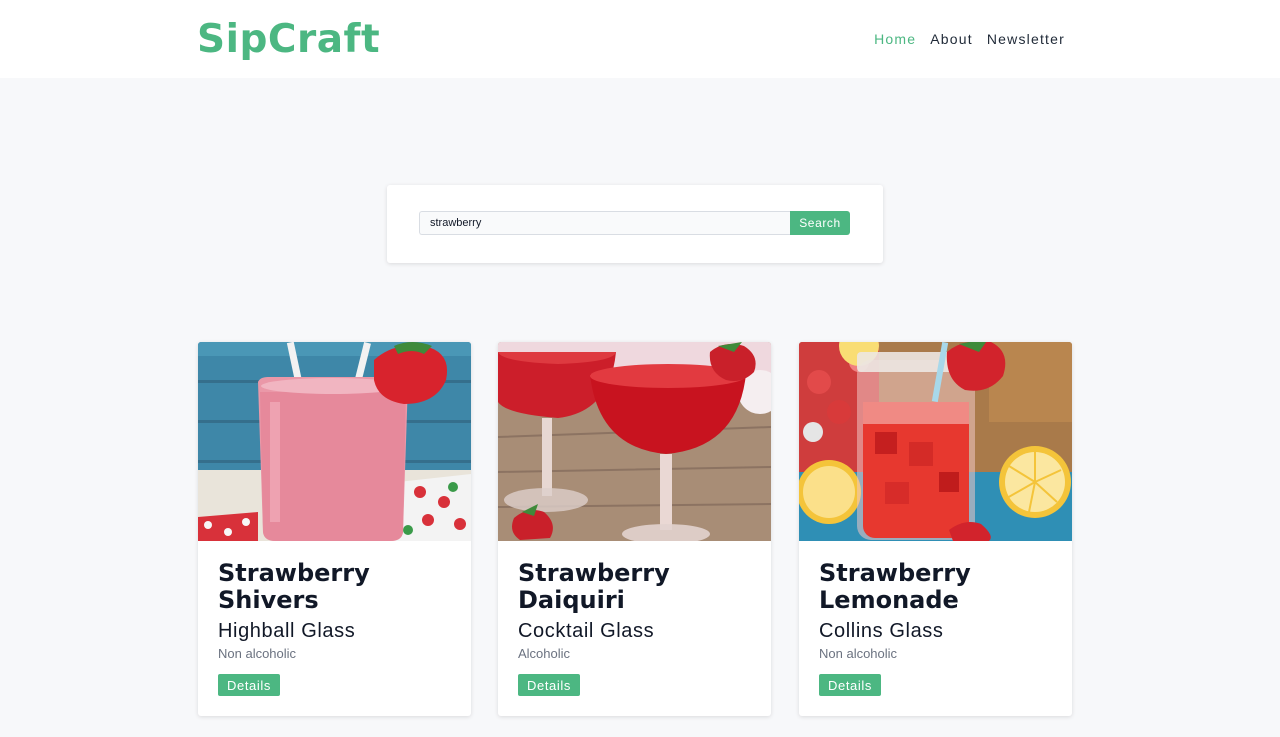 The height and width of the screenshot is (737, 1280). What do you see at coordinates (605, 223) in the screenshot?
I see `search-input` at bounding box center [605, 223].